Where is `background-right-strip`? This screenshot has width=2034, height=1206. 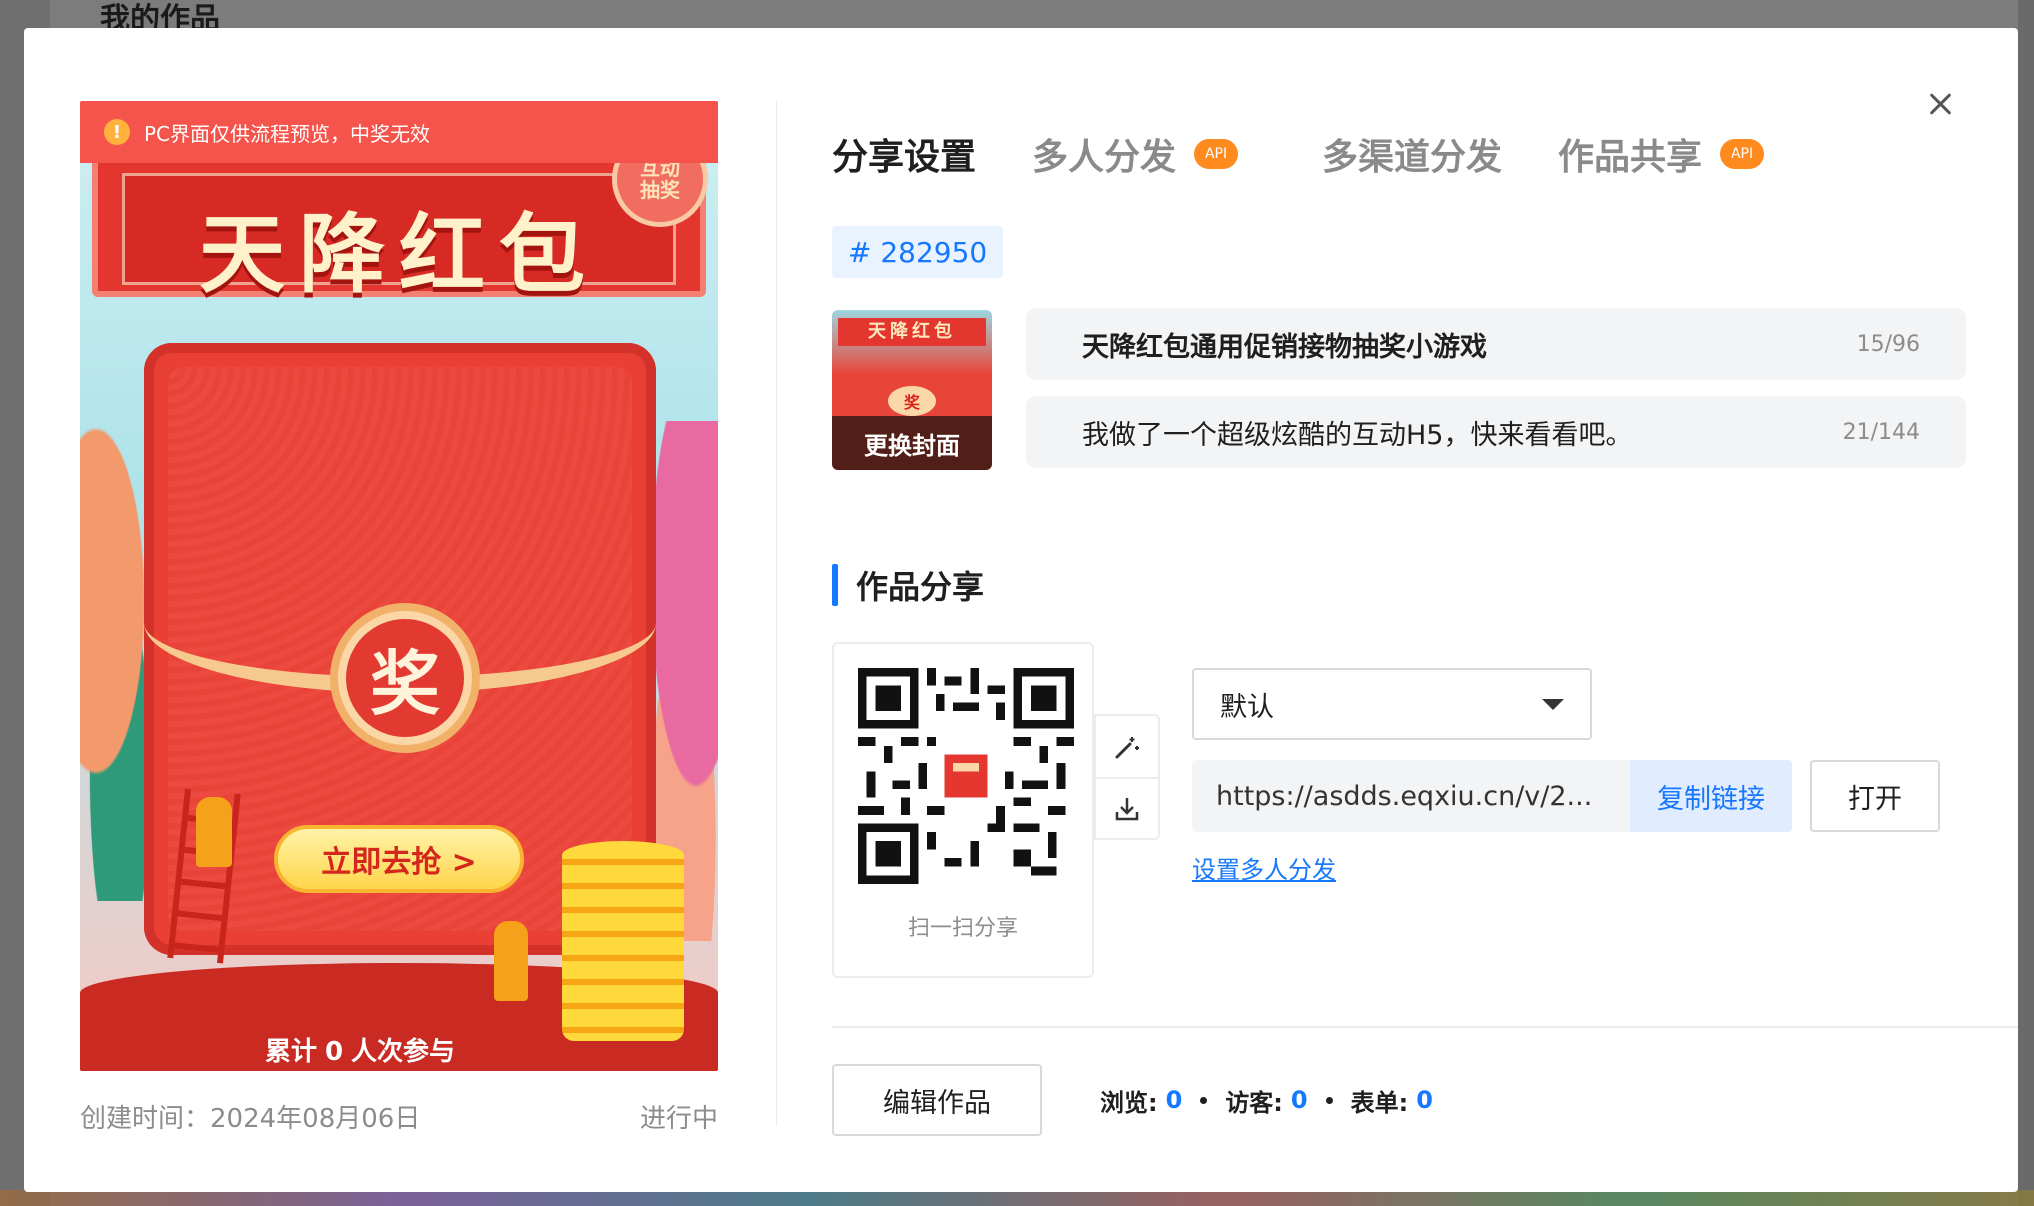 background-right-strip is located at coordinates (2026, 603).